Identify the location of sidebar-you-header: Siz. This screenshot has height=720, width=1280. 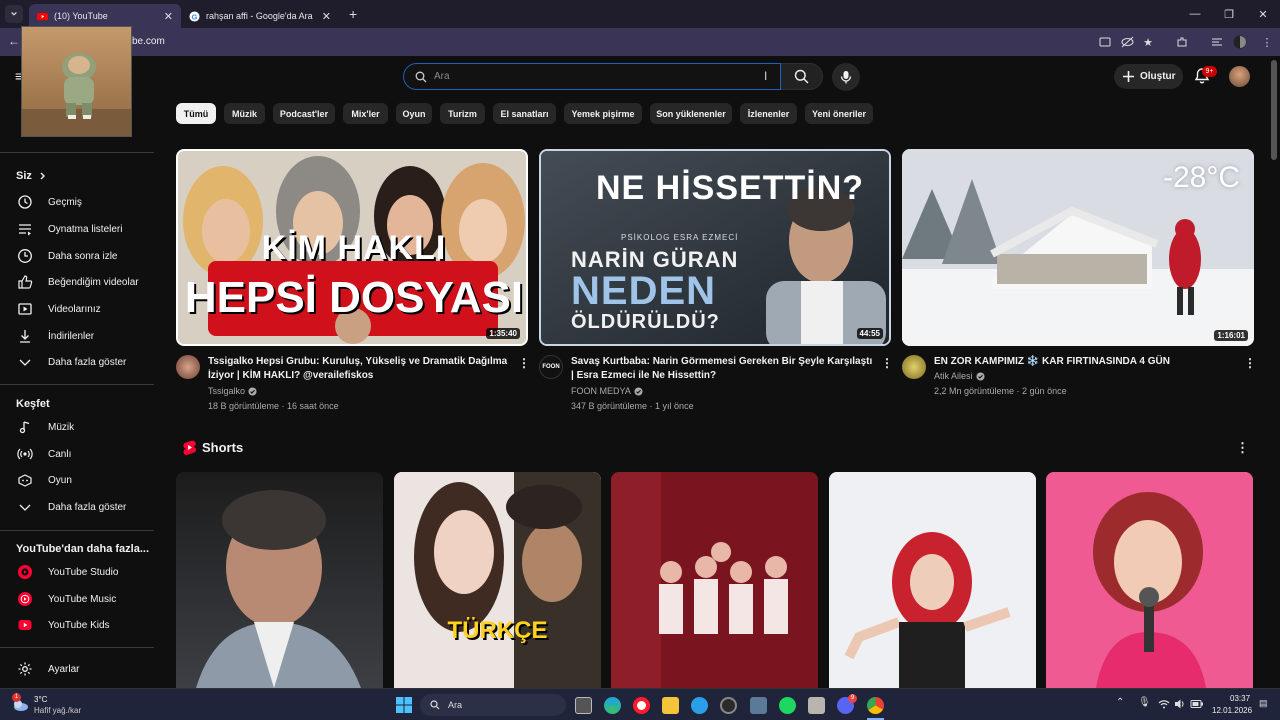
(32, 176).